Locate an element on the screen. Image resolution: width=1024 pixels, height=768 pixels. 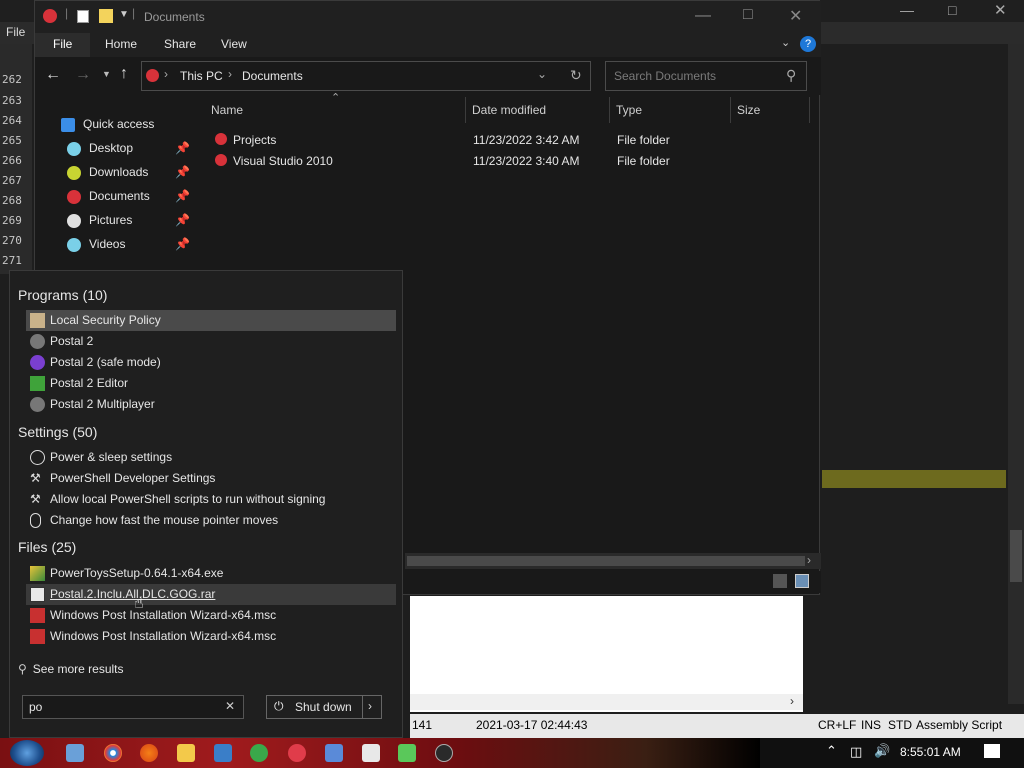
vb-app-icon is located at coordinates (223, 753).